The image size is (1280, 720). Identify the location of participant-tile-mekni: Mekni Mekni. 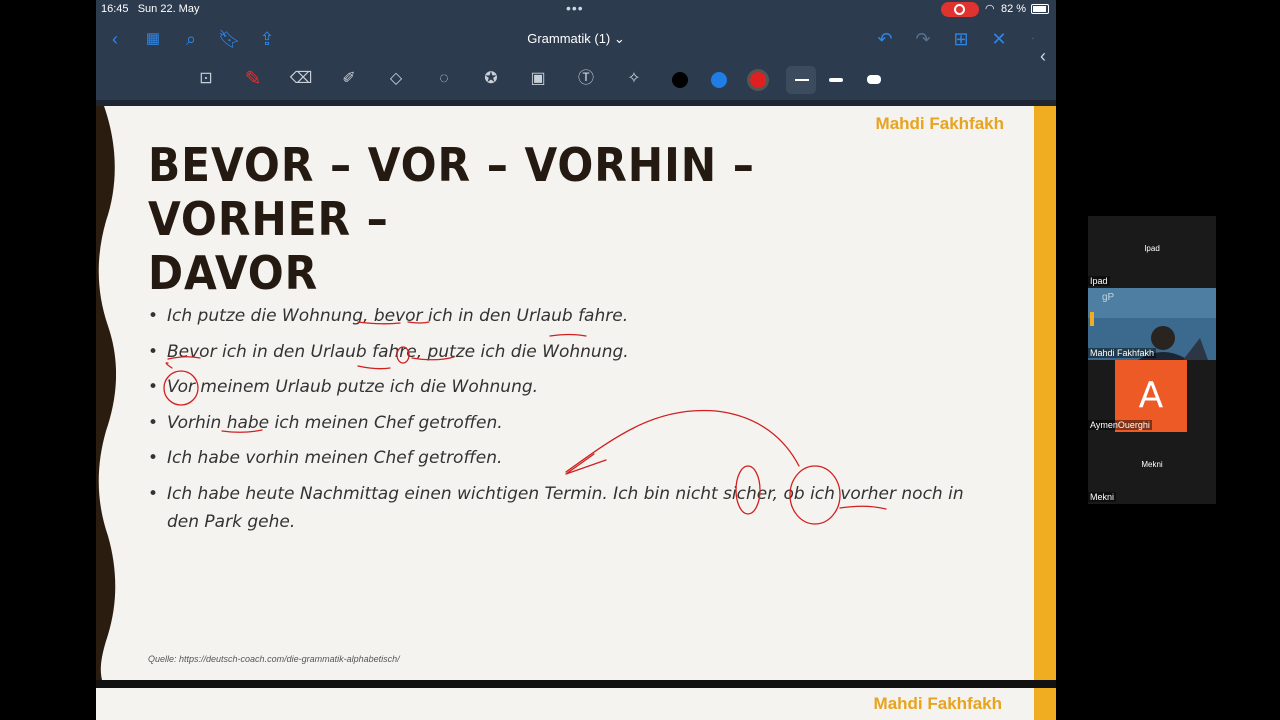
(1152, 468).